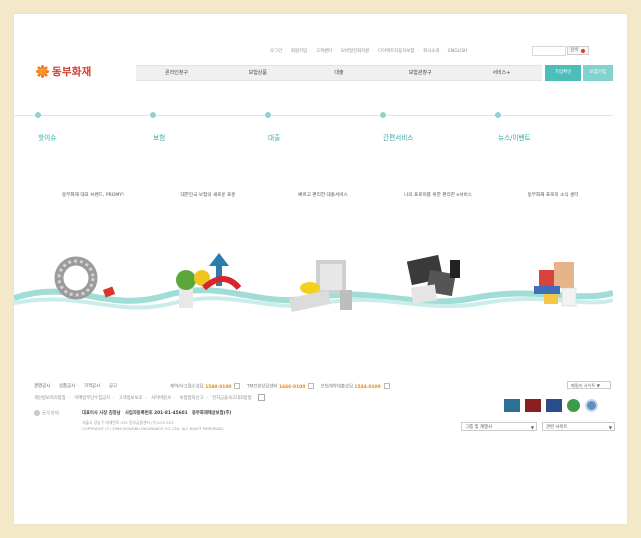  Describe the element at coordinates (313, 283) in the screenshot. I see `hero-illustration` at that location.